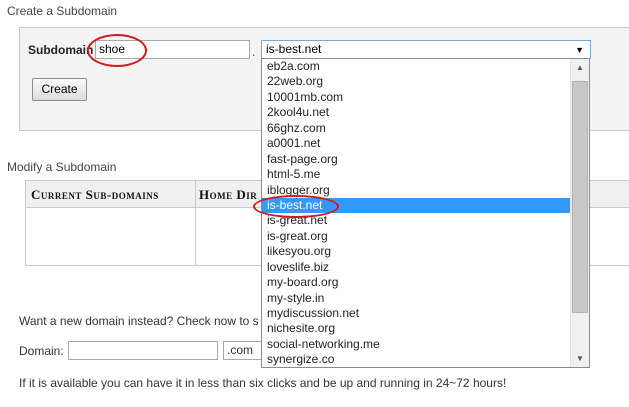  I want to click on dropdown-option: 66ghz.com, so click(416, 128).